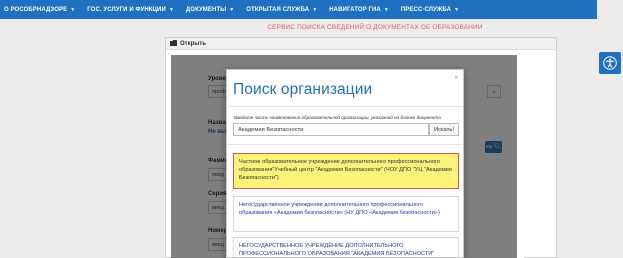 The width and height of the screenshot is (623, 258). What do you see at coordinates (130, 10) in the screenshot?
I see `nav-item-services: ГОС. УСЛУГИ И ФУНКЦИИ ▼` at bounding box center [130, 10].